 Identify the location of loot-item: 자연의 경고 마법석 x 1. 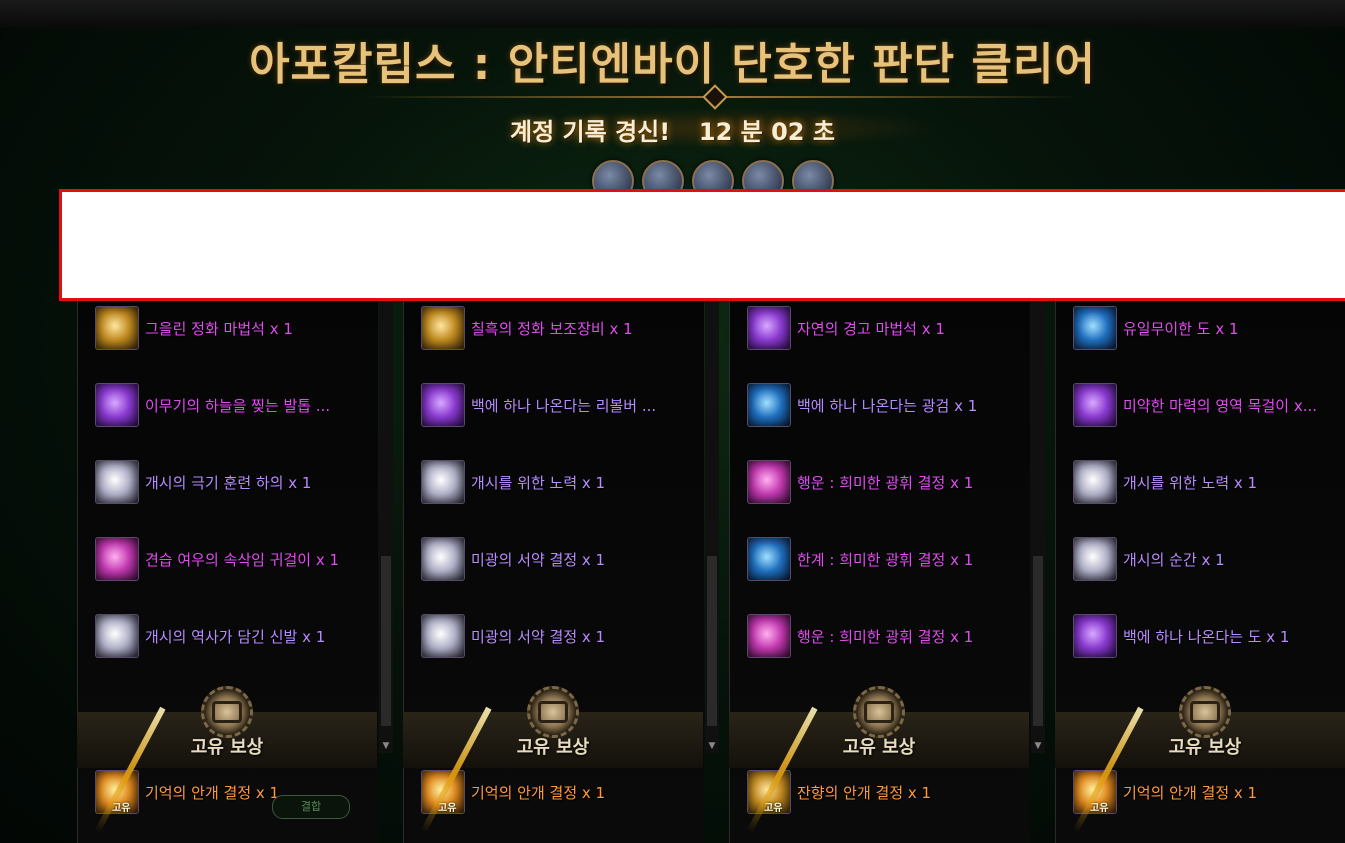
(846, 328).